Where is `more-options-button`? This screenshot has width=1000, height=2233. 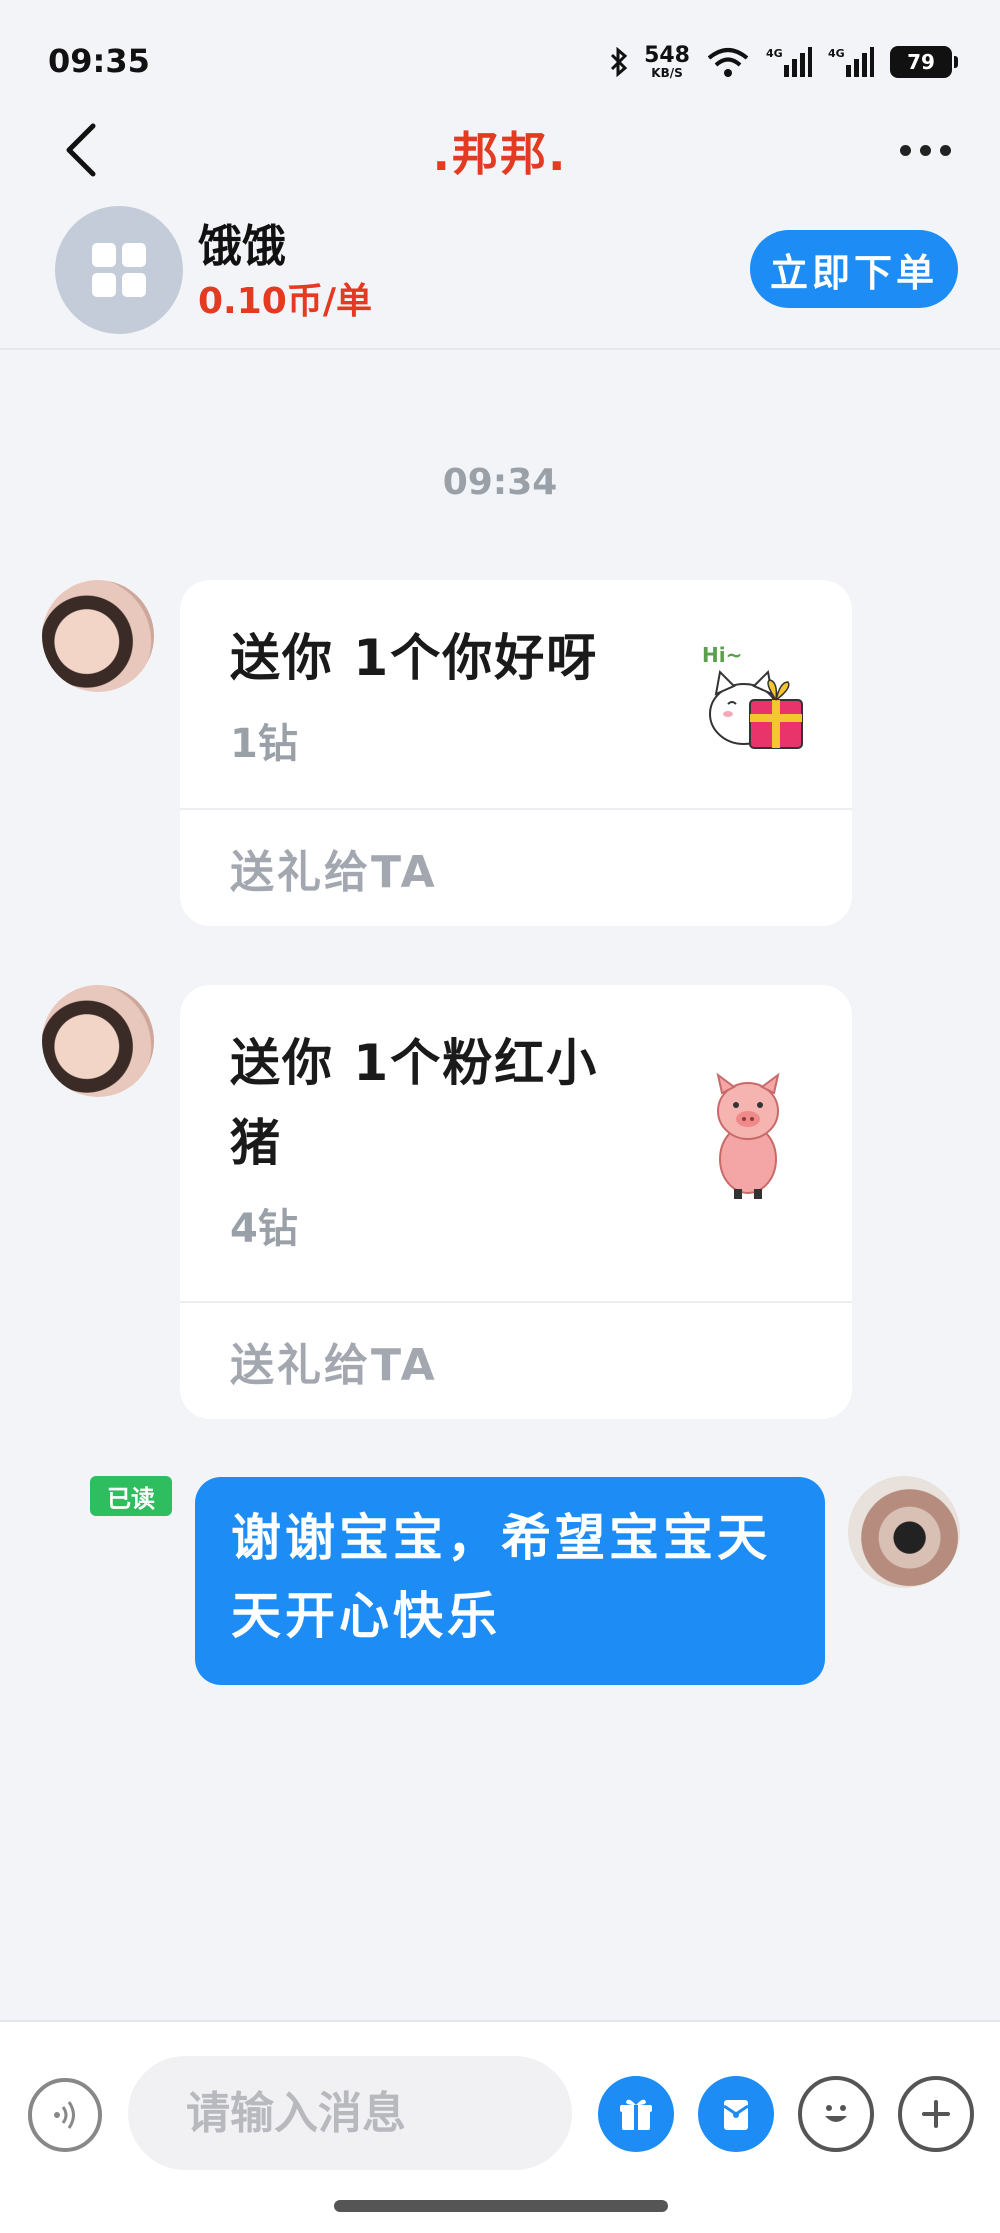
more-options-button is located at coordinates (925, 150).